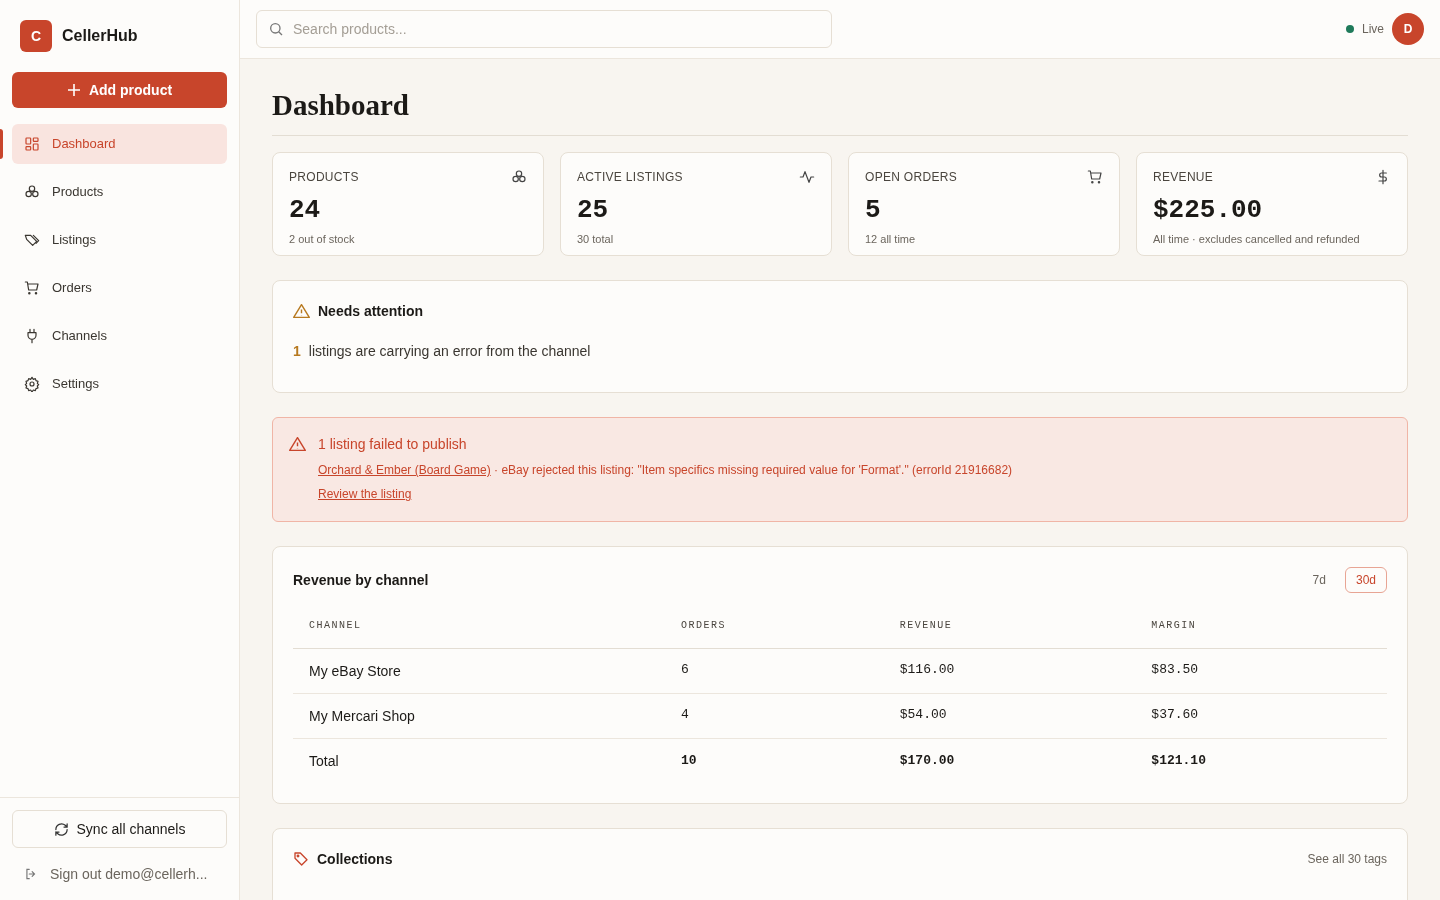 This screenshot has width=1440, height=900. I want to click on add-product-button: Add product, so click(119, 90).